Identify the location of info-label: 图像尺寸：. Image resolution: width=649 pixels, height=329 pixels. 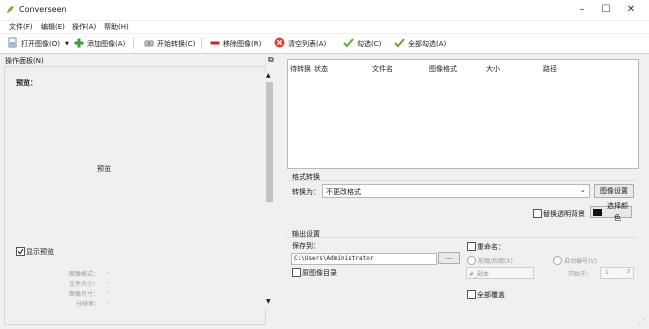
(84, 294).